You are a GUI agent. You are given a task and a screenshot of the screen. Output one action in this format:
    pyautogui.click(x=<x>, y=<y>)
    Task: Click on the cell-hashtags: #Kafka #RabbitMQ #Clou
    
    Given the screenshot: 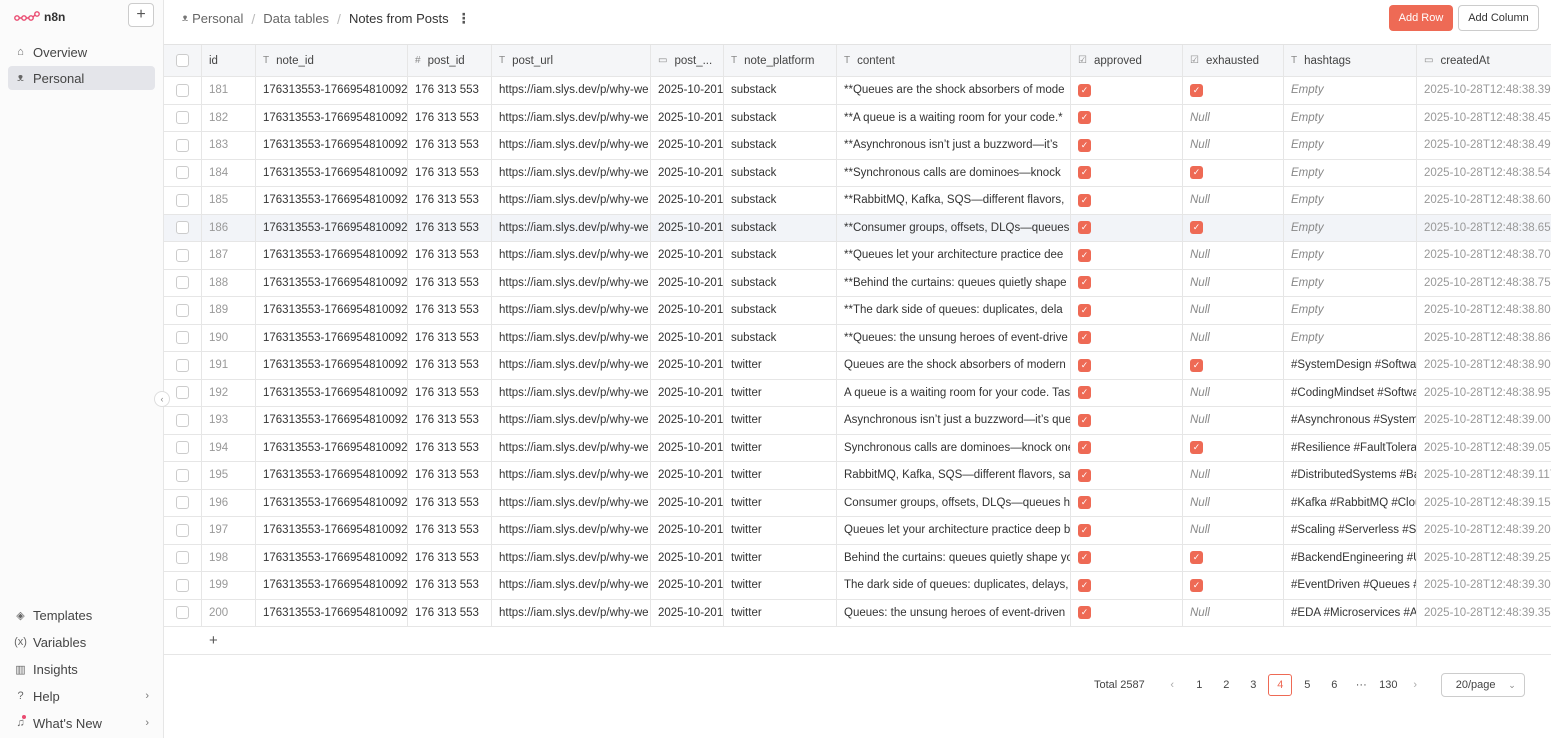 What is the action you would take?
    pyautogui.click(x=1350, y=502)
    